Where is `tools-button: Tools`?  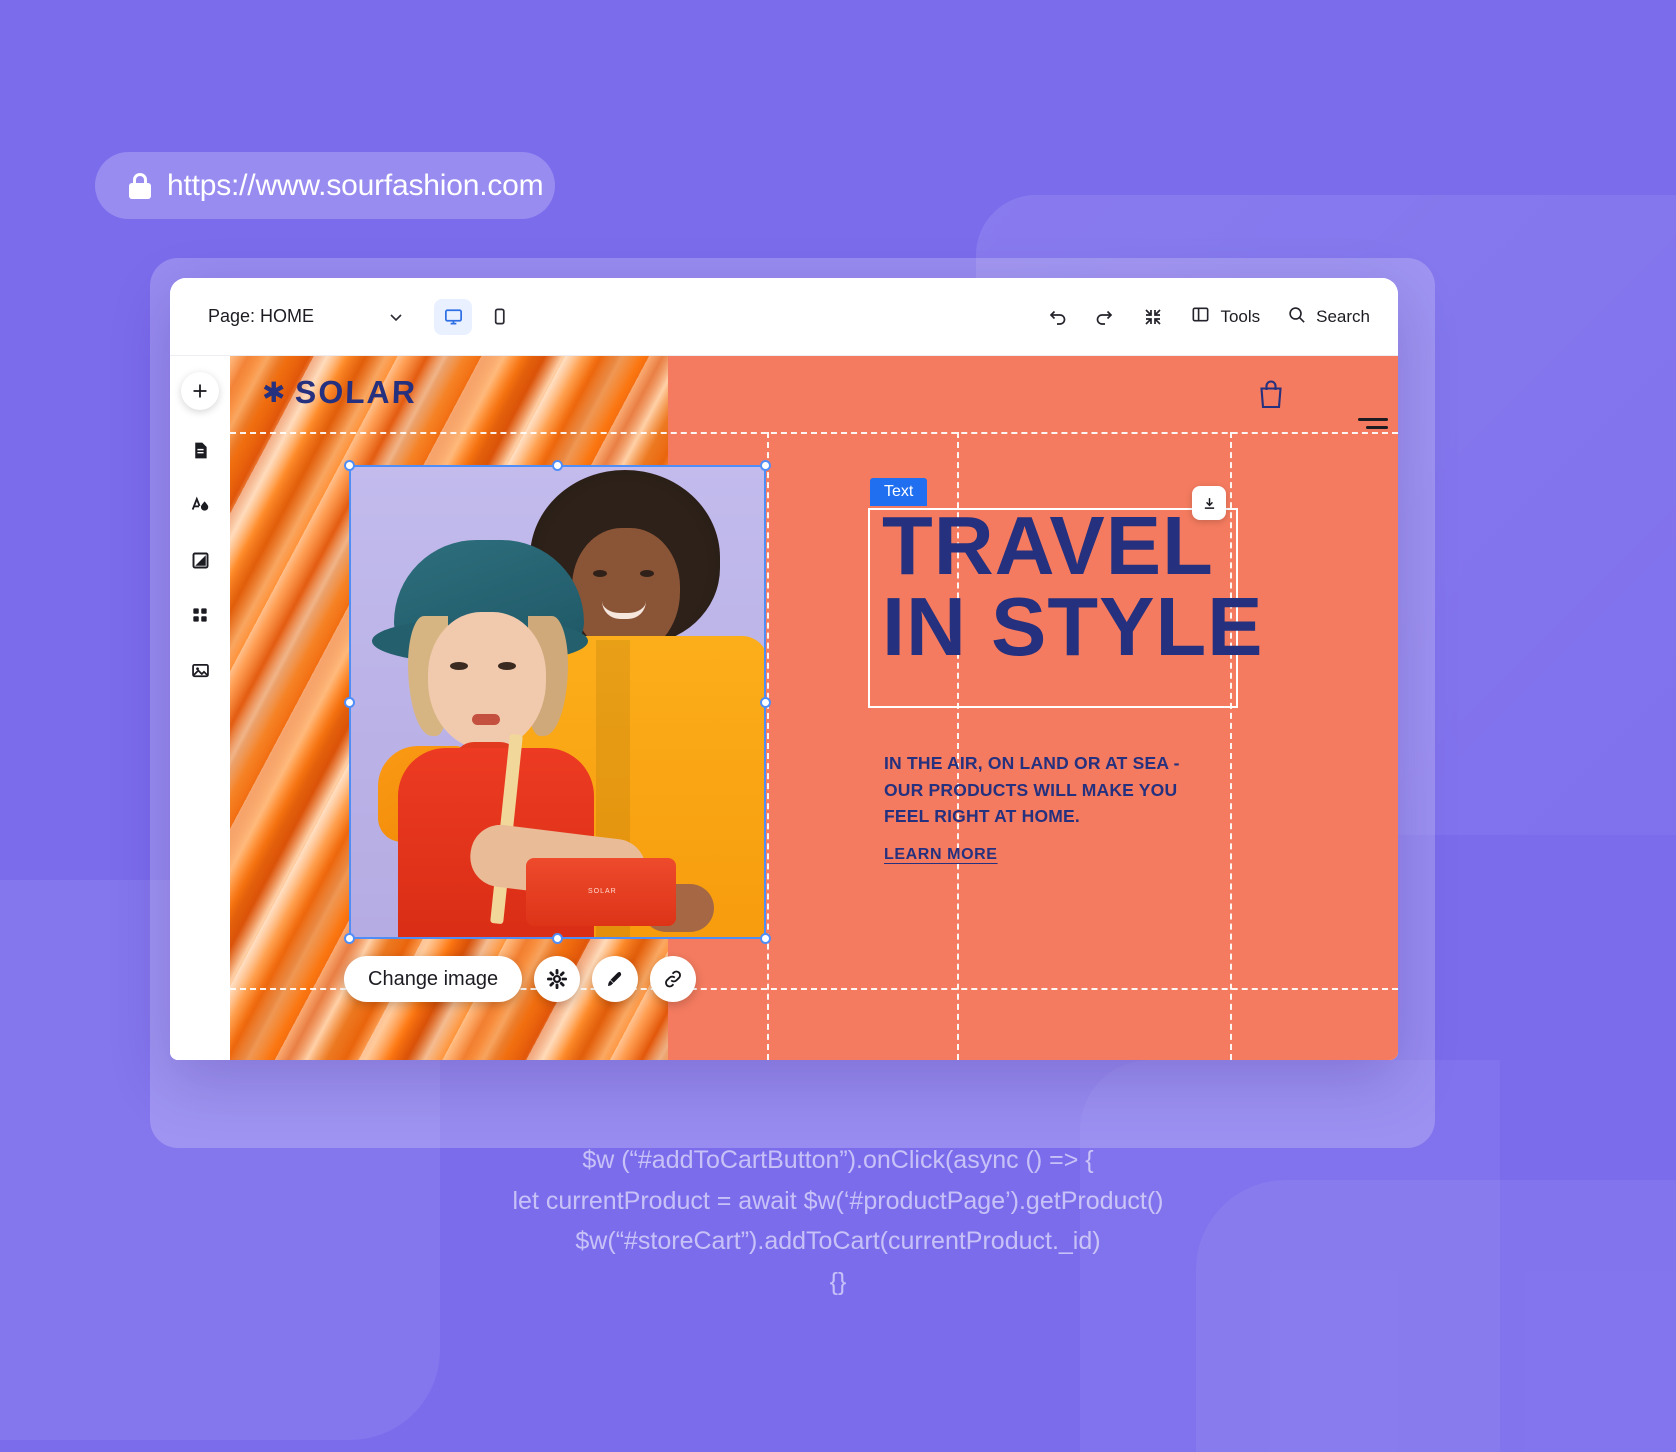 tools-button: Tools is located at coordinates (1225, 317).